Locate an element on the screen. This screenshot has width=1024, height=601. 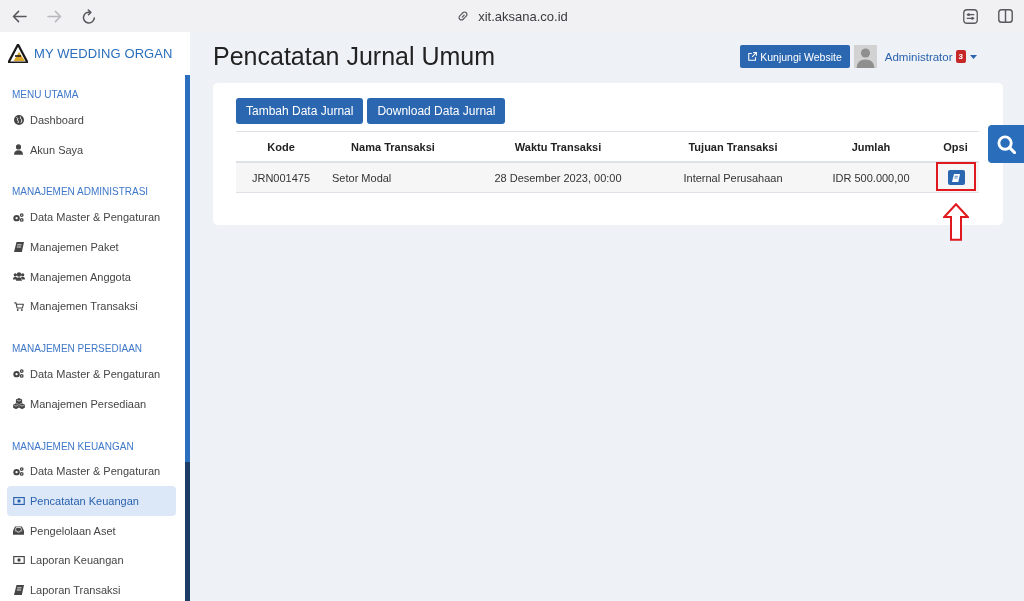
sidebar-icon is located at coordinates (1005, 16).